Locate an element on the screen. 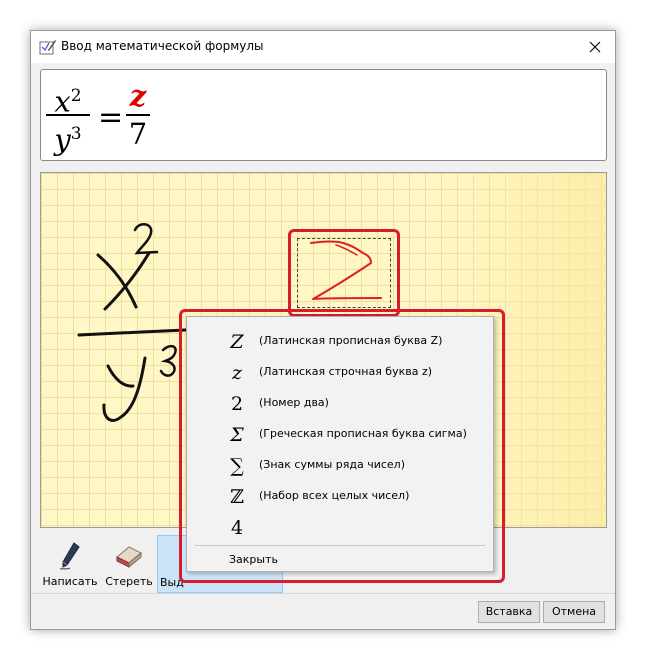 The height and width of the screenshot is (657, 645). left-fraction: x2 y3 is located at coordinates (68, 117).